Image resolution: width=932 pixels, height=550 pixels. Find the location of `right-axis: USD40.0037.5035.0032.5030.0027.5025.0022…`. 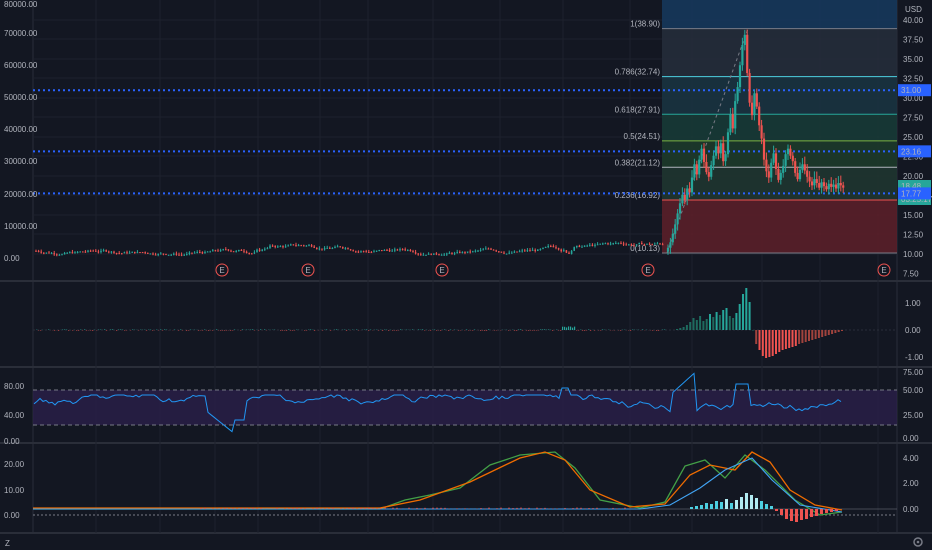

right-axis: USD40.0037.5035.0032.5030.0027.5025.0022… is located at coordinates (915, 259).